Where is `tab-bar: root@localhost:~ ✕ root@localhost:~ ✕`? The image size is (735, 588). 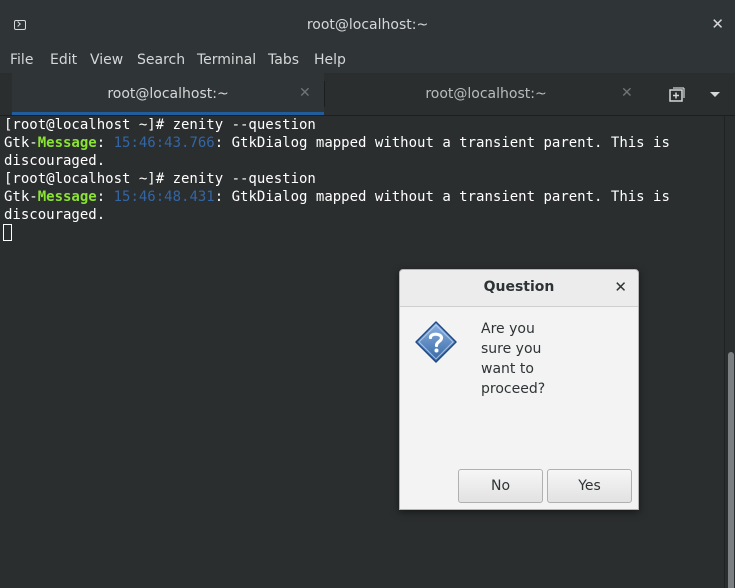
tab-bar: root@localhost:~ ✕ root@localhost:~ ✕ is located at coordinates (367, 94).